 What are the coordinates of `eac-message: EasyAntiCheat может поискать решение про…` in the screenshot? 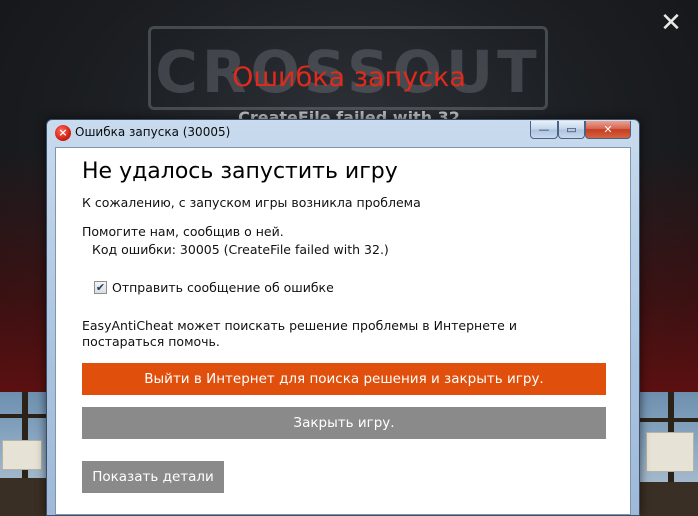 It's located at (299, 333).